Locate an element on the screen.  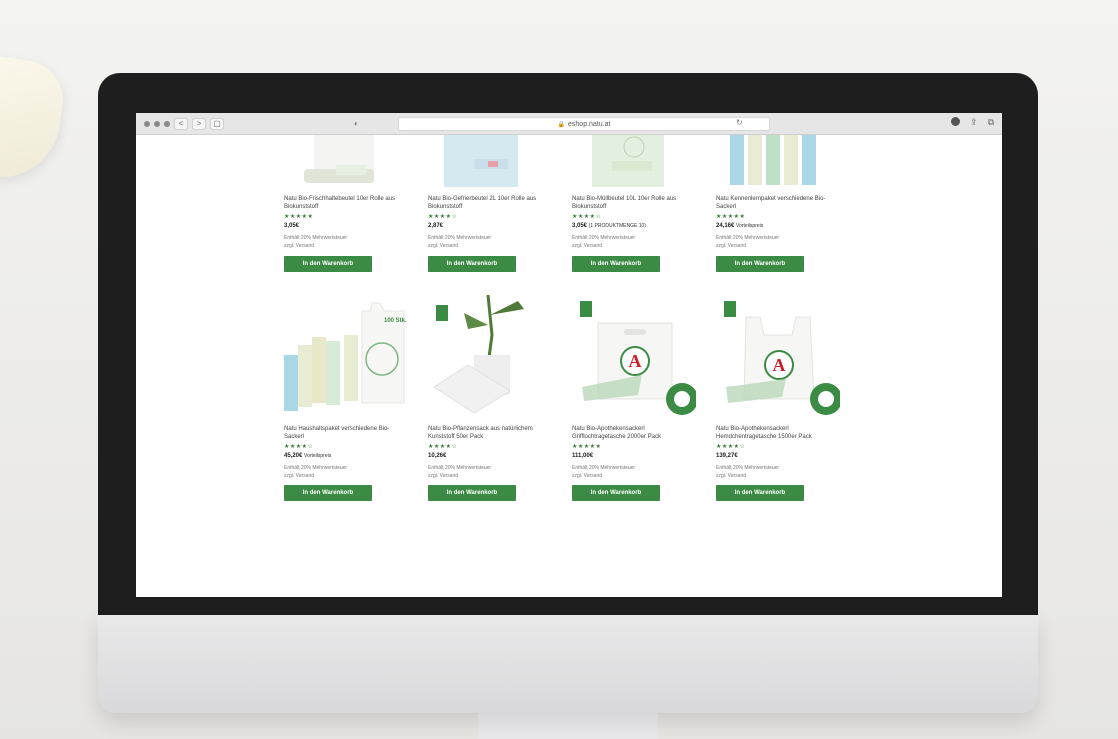
window-controls is located at coordinates (157, 123).